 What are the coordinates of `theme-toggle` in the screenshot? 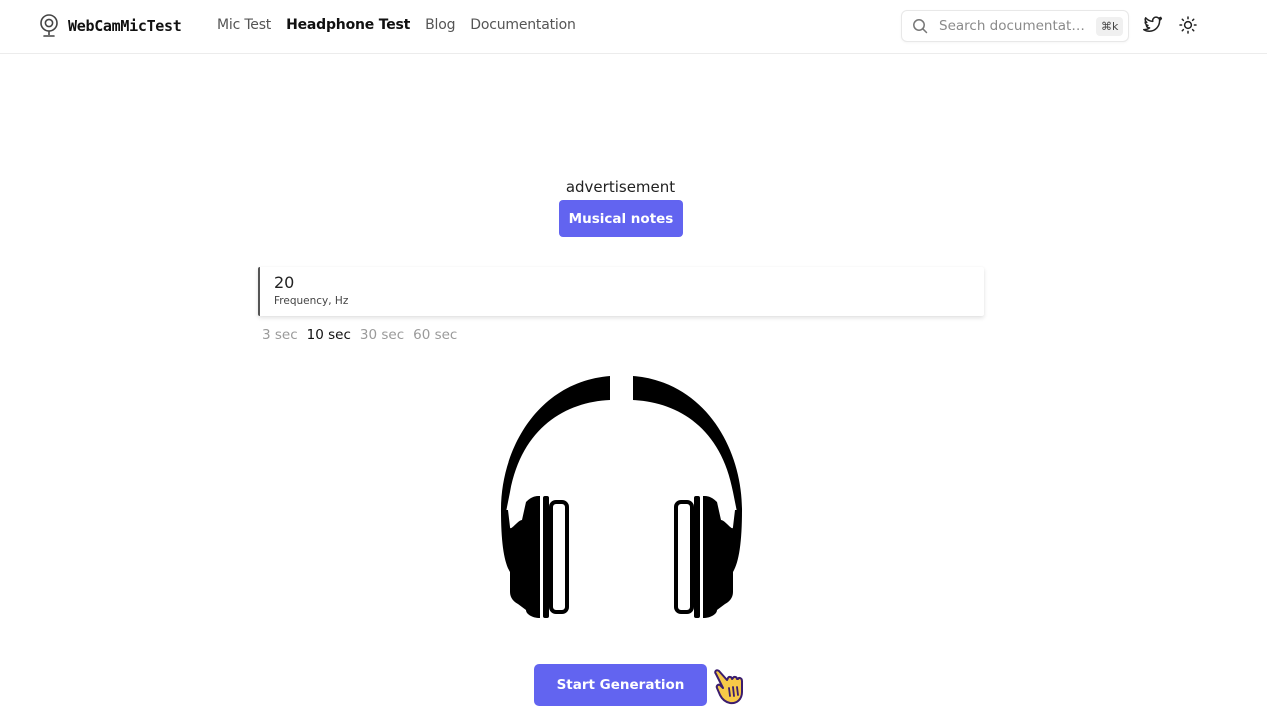 It's located at (1188, 25).